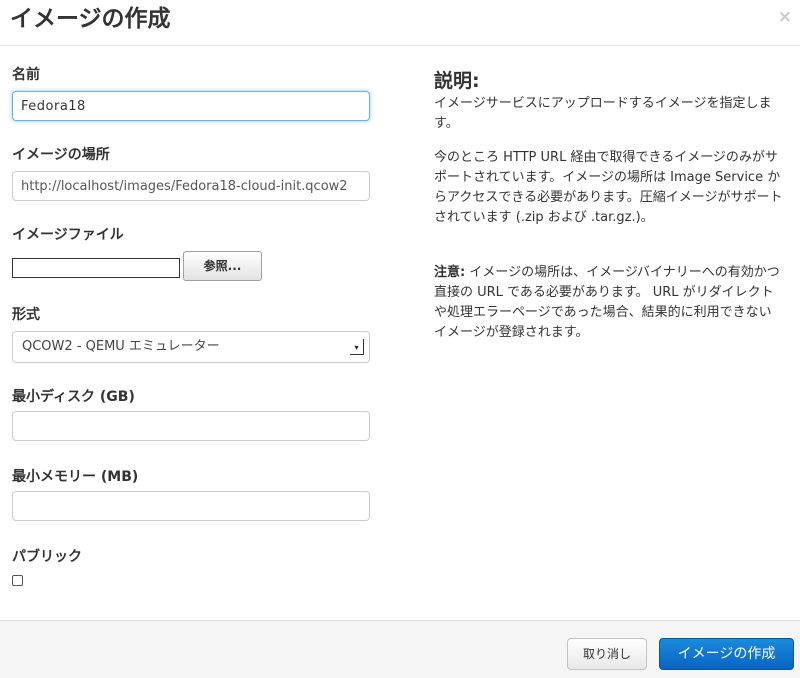  What do you see at coordinates (47, 557) in the screenshot?
I see `public-label: パブリック` at bounding box center [47, 557].